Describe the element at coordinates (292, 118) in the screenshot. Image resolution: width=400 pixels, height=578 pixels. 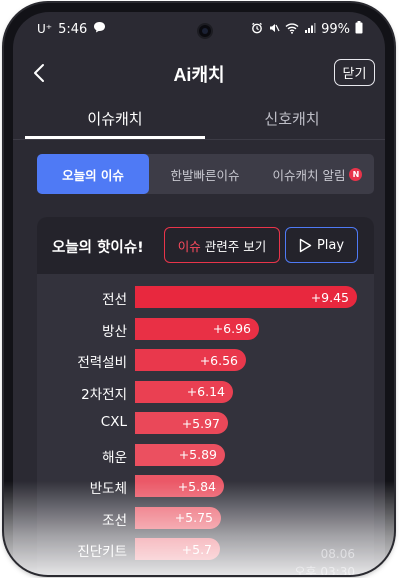
I see `tab-signal-catch: 신호캐치` at that location.